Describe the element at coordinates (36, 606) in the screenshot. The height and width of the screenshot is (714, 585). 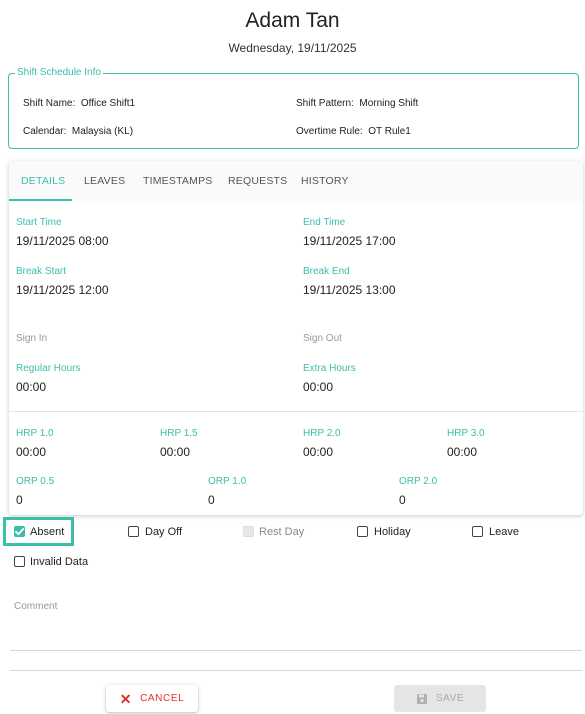
I see `comment-label: Comment` at that location.